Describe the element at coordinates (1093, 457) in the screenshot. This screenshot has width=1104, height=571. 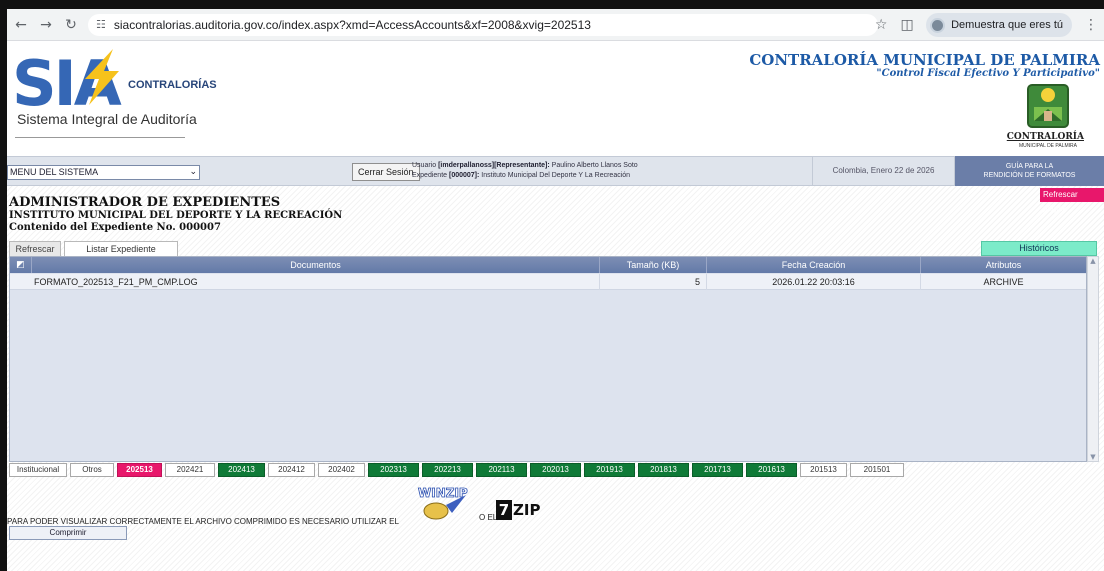
I see `scroll-down-icon: ▼` at that location.